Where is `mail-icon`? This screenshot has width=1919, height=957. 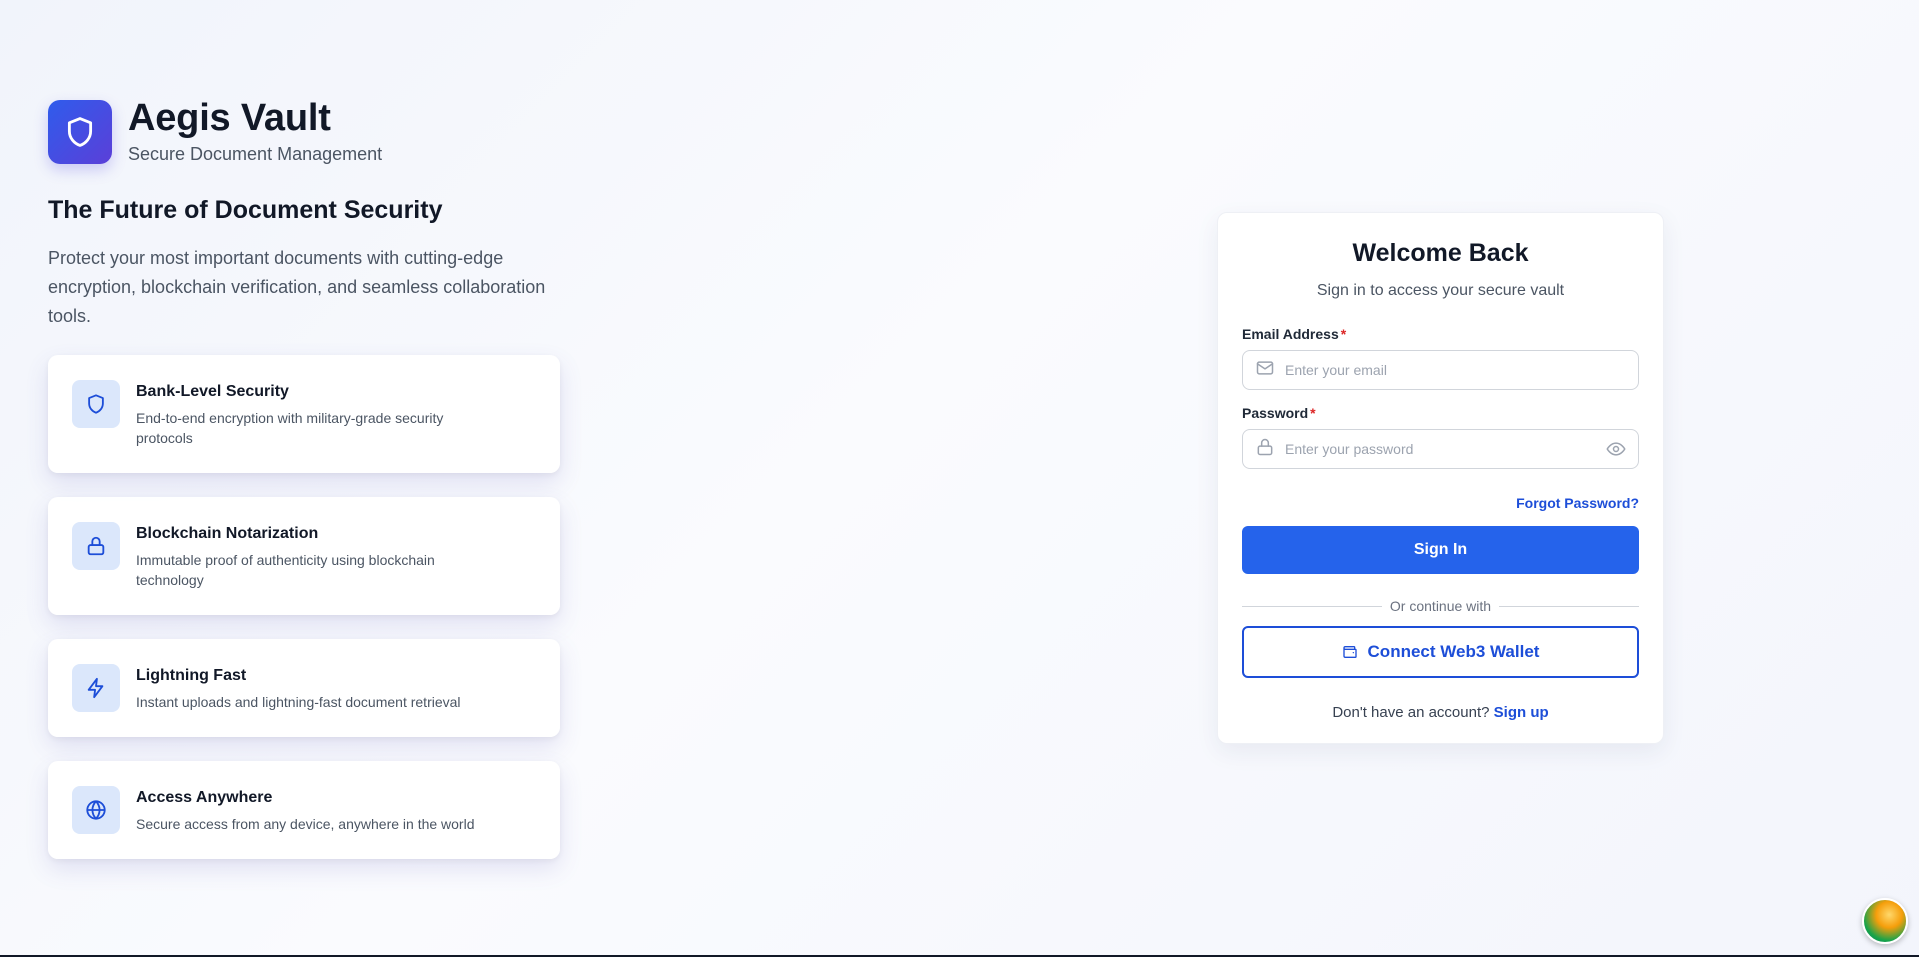
mail-icon is located at coordinates (1265, 370).